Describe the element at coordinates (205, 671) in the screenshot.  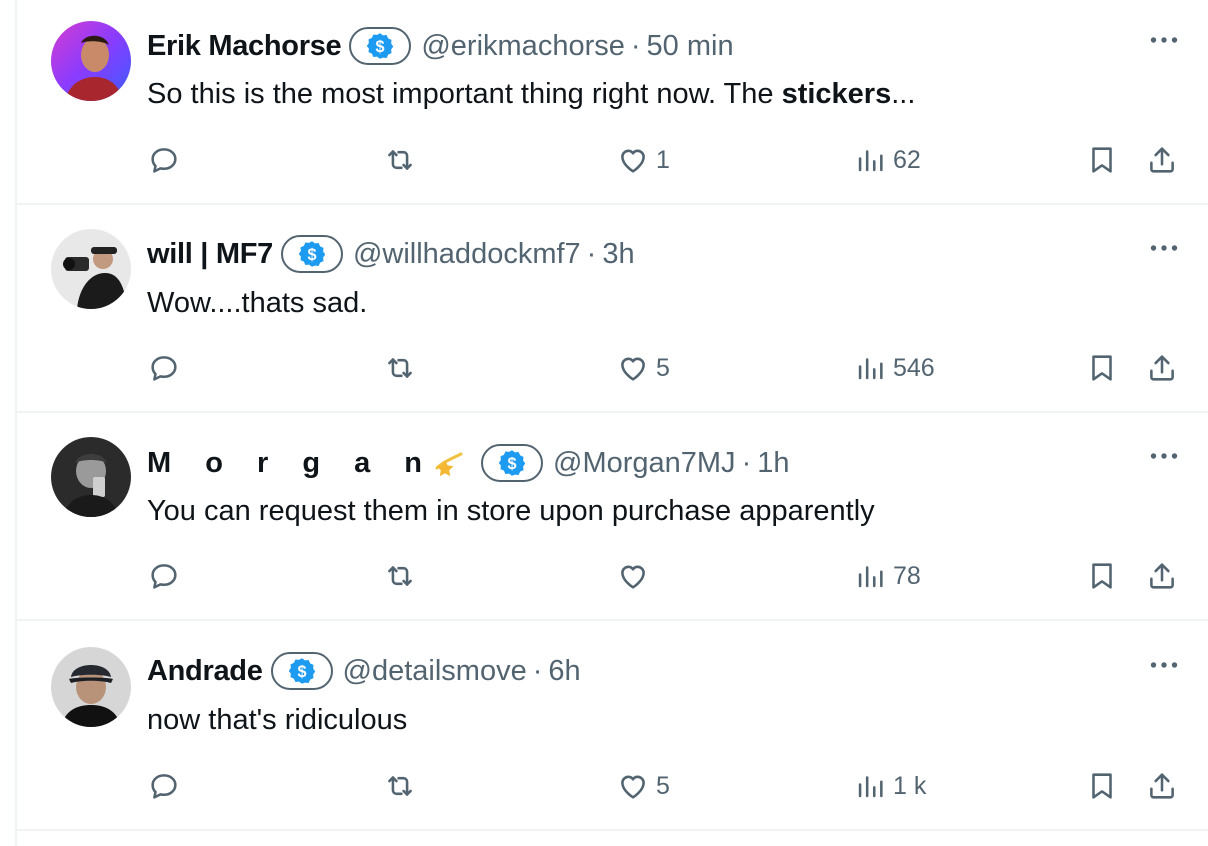
I see `display-name: Andrade` at that location.